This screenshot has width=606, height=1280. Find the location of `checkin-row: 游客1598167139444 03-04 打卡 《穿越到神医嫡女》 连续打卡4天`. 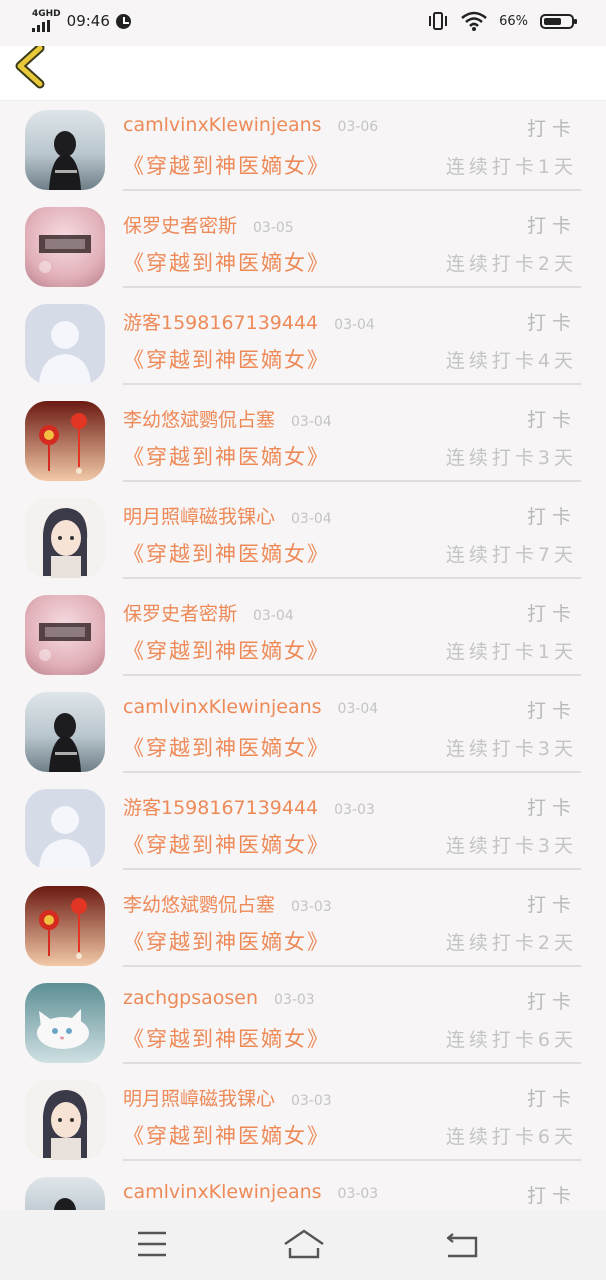

checkin-row: 游客1598167139444 03-04 打卡 《穿越到神医嫡女》 连续打卡4天 is located at coordinates (303, 342).